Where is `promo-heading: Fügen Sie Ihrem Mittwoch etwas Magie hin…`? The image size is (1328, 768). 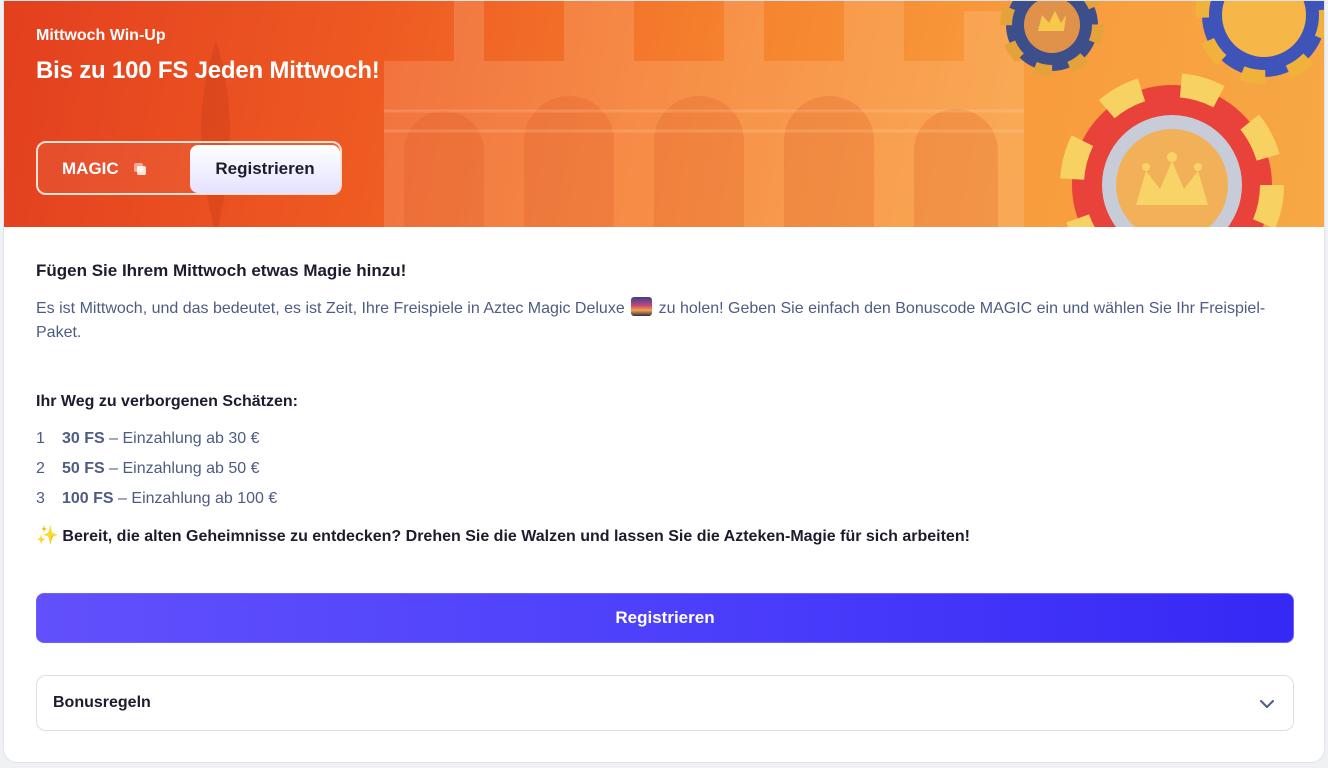
promo-heading: Fügen Sie Ihrem Mittwoch etwas Magie hin… is located at coordinates (221, 270).